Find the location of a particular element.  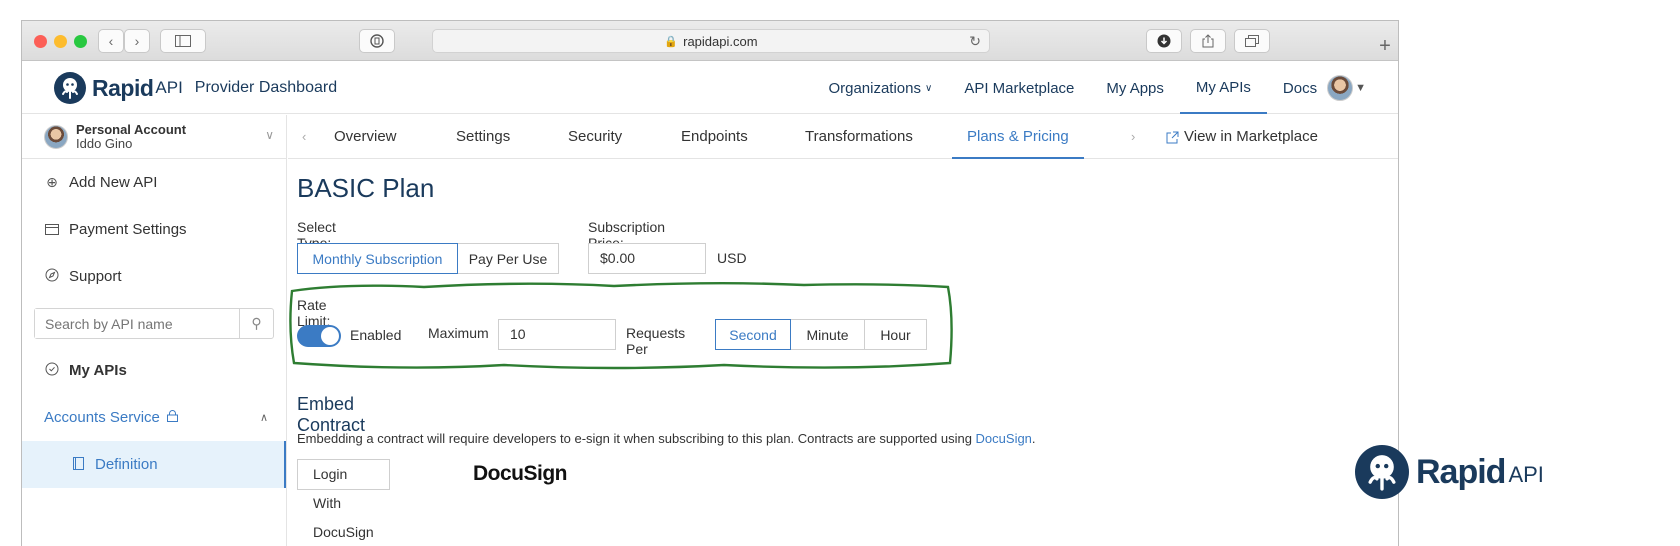

brand-api: API is located at coordinates (169, 87).